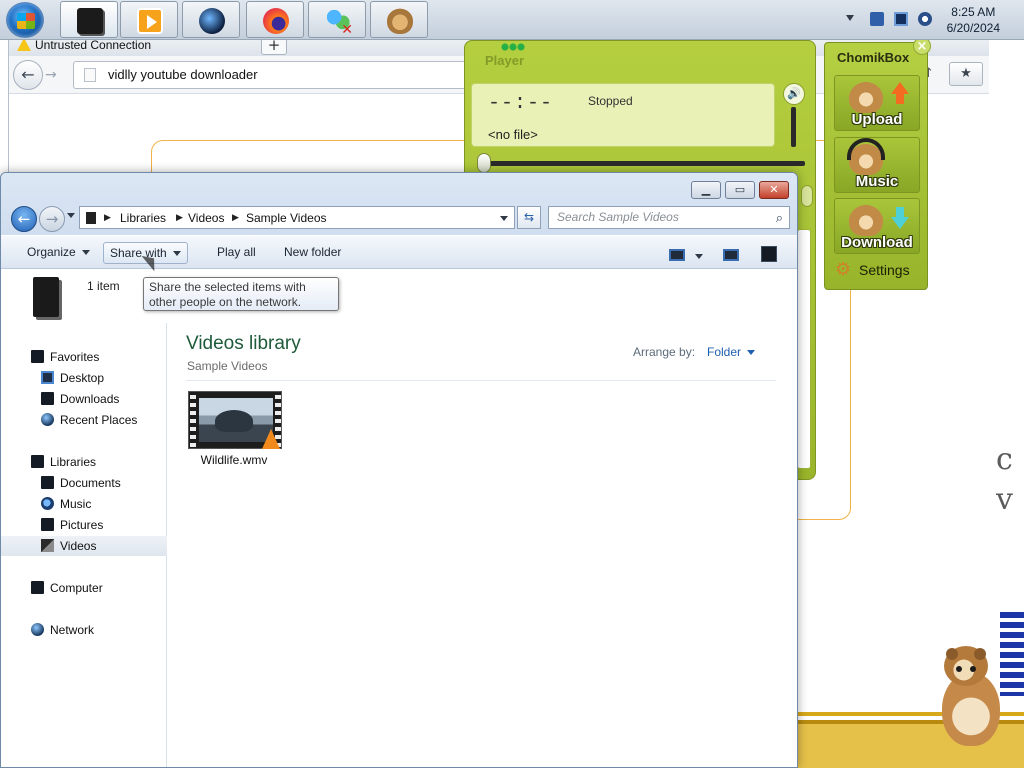  Describe the element at coordinates (84, 483) in the screenshot. I see `nav-documents: Documents` at that location.